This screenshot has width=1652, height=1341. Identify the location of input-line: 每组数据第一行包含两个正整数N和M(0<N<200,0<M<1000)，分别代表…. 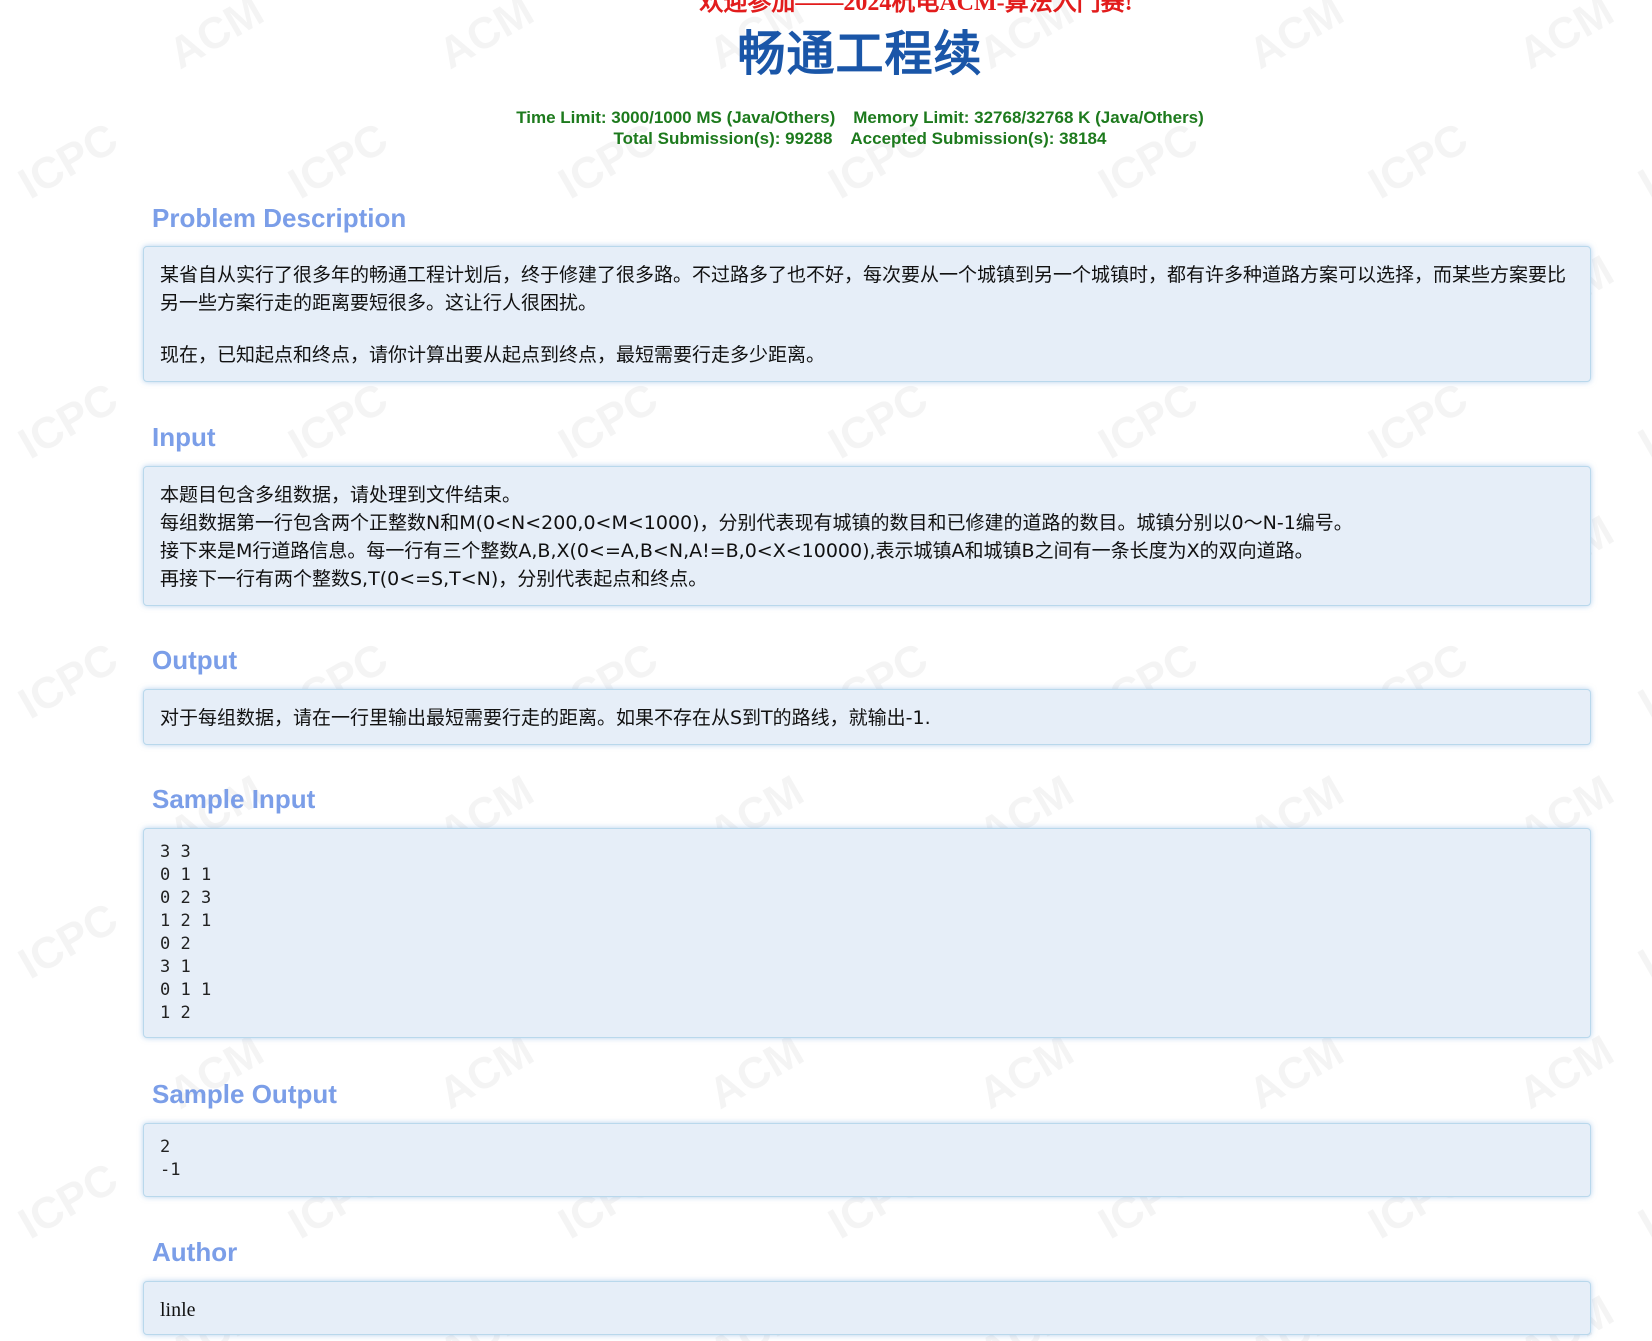
(756, 523).